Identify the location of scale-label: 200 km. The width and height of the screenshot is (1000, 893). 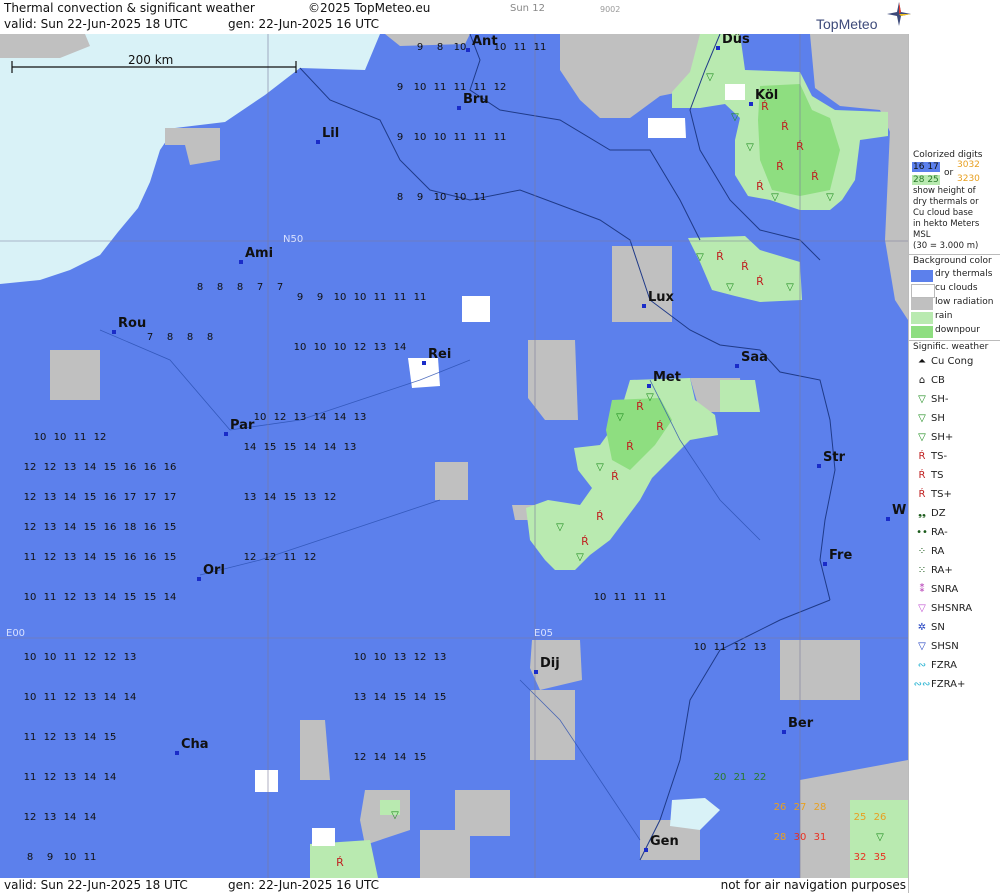
(151, 60).